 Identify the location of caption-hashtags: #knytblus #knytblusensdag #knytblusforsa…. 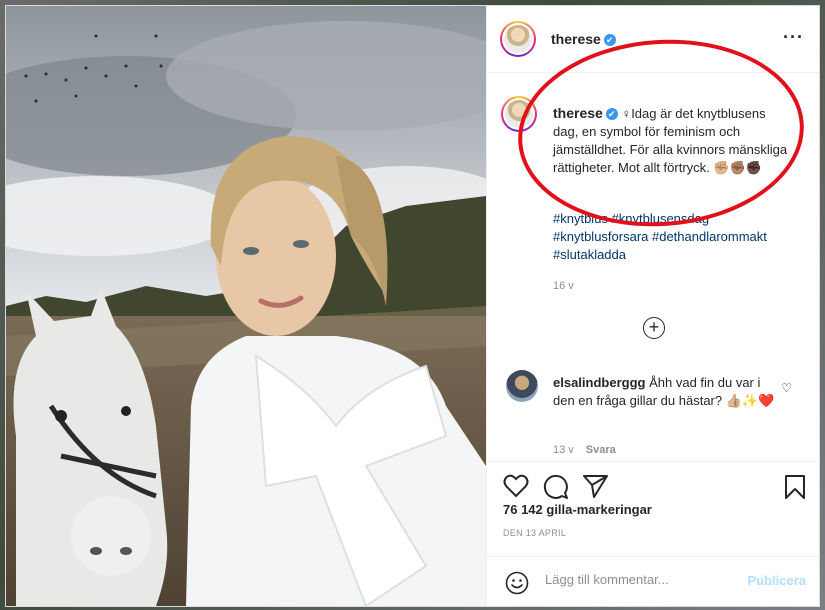
(678, 237).